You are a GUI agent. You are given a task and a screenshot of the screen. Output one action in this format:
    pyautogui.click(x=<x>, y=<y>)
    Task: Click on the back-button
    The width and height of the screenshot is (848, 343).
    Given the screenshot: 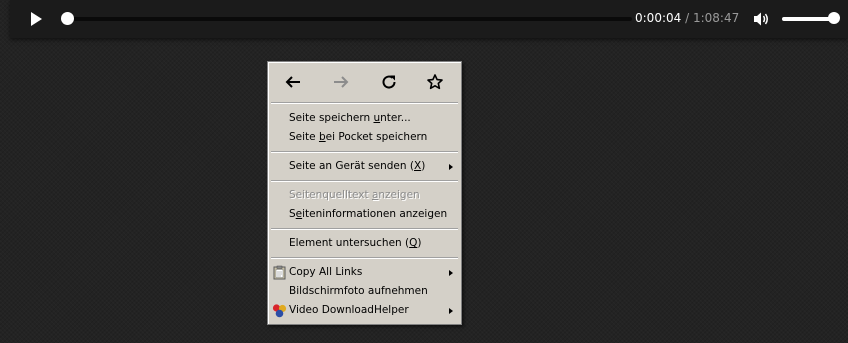 What is the action you would take?
    pyautogui.click(x=293, y=82)
    